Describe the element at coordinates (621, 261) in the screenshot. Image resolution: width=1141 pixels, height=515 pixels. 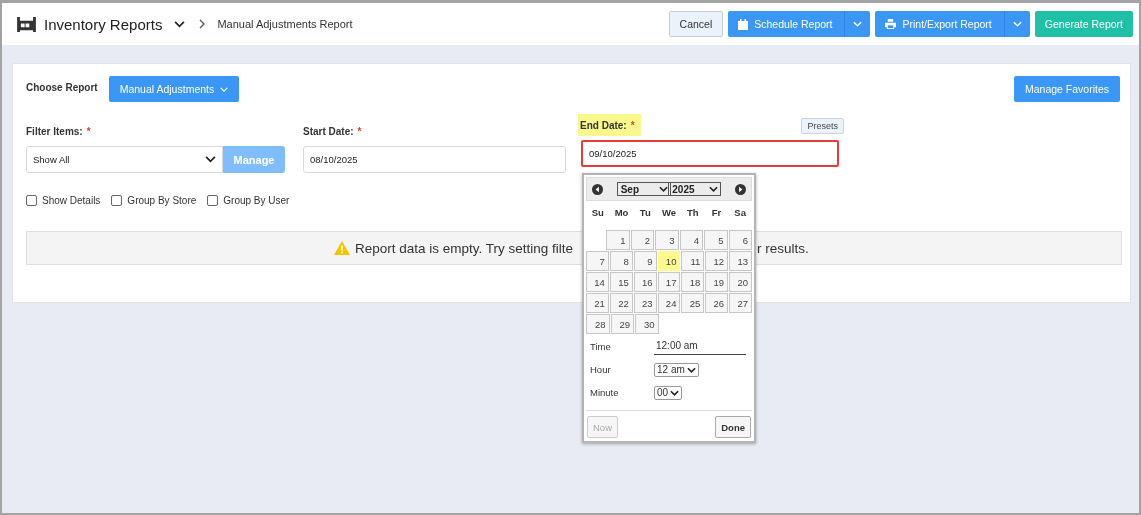
I see `calendar-day: 8` at that location.